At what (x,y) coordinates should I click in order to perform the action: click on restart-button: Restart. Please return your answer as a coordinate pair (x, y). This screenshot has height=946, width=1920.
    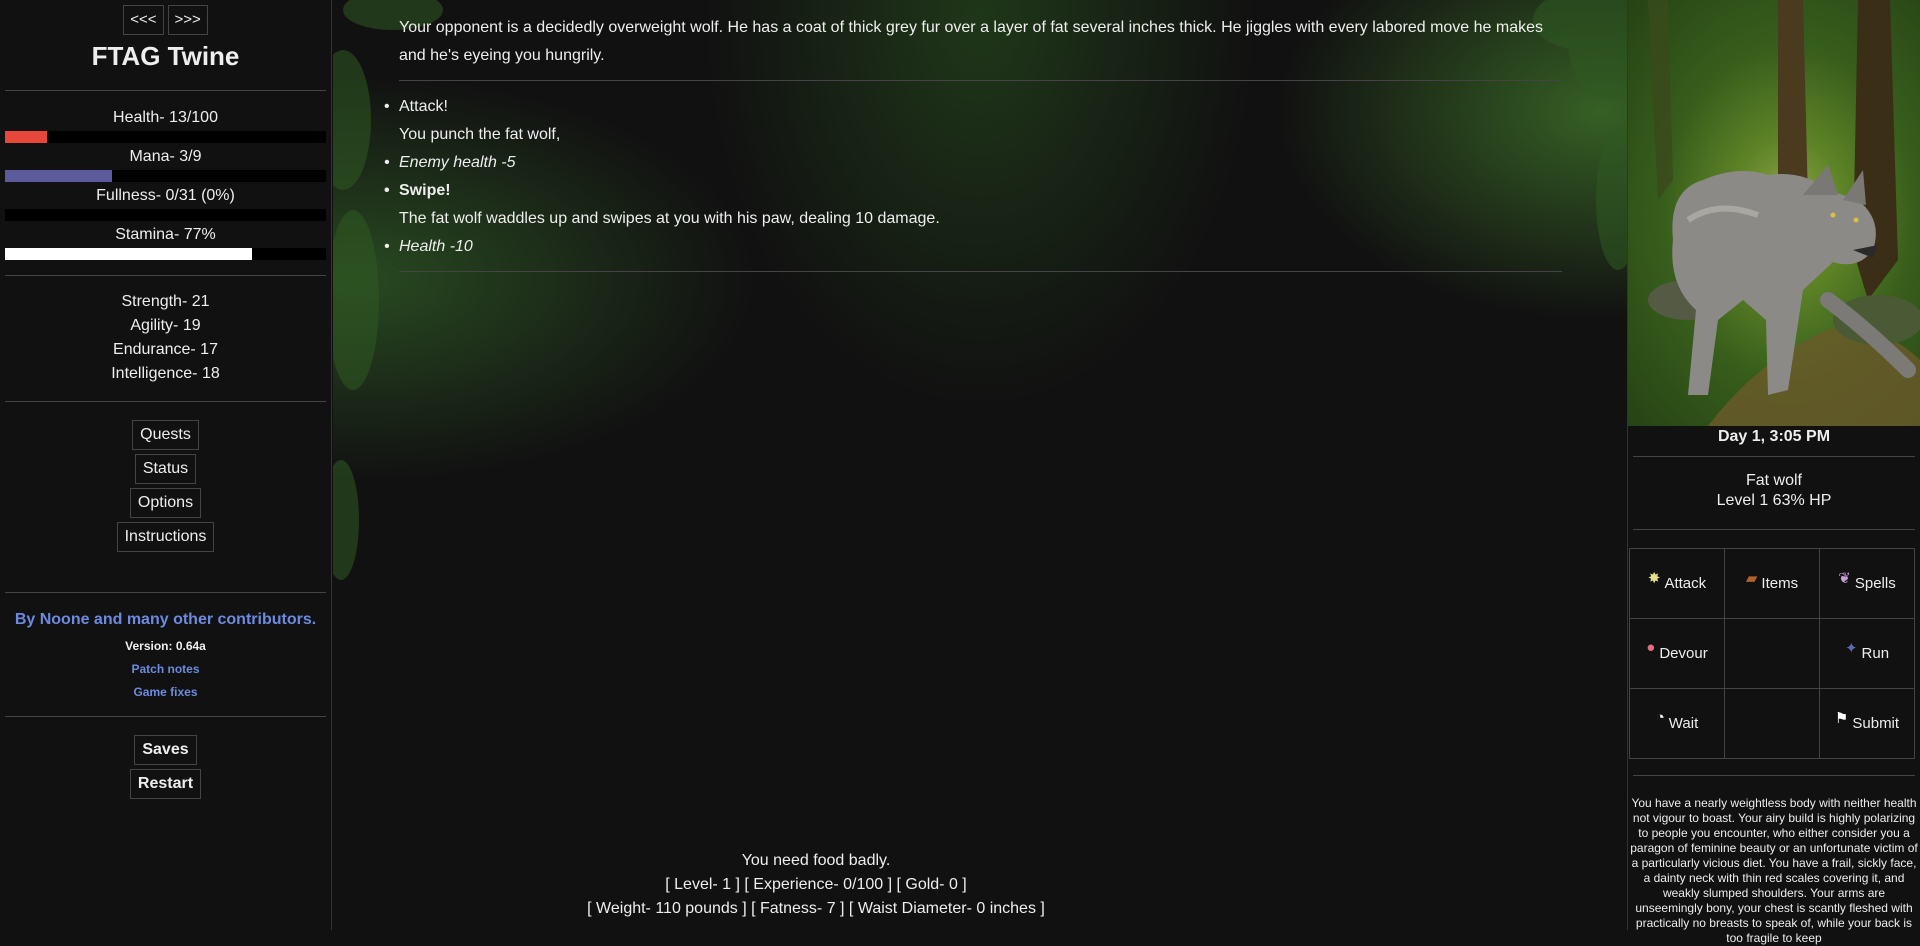
    Looking at the image, I should click on (165, 784).